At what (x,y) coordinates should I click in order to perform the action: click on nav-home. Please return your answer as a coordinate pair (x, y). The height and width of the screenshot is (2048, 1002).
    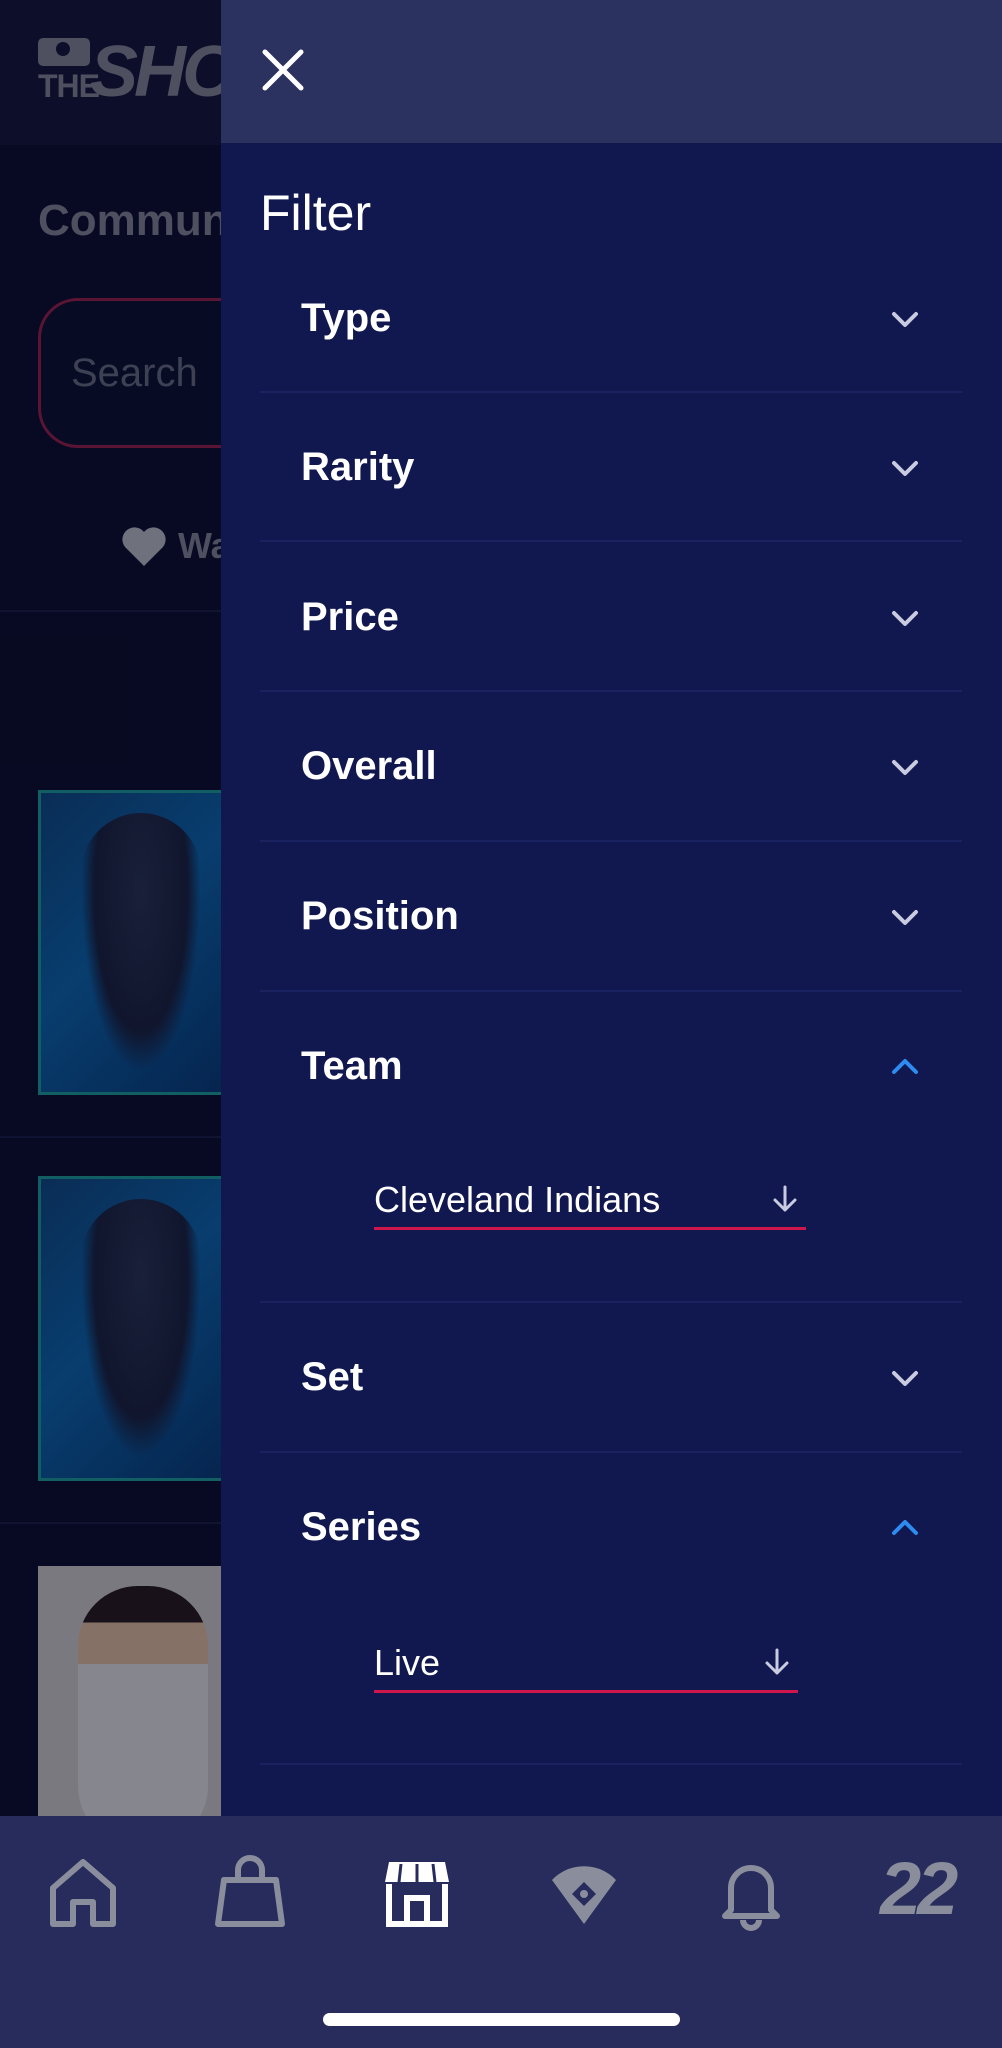
    Looking at the image, I should click on (83, 1892).